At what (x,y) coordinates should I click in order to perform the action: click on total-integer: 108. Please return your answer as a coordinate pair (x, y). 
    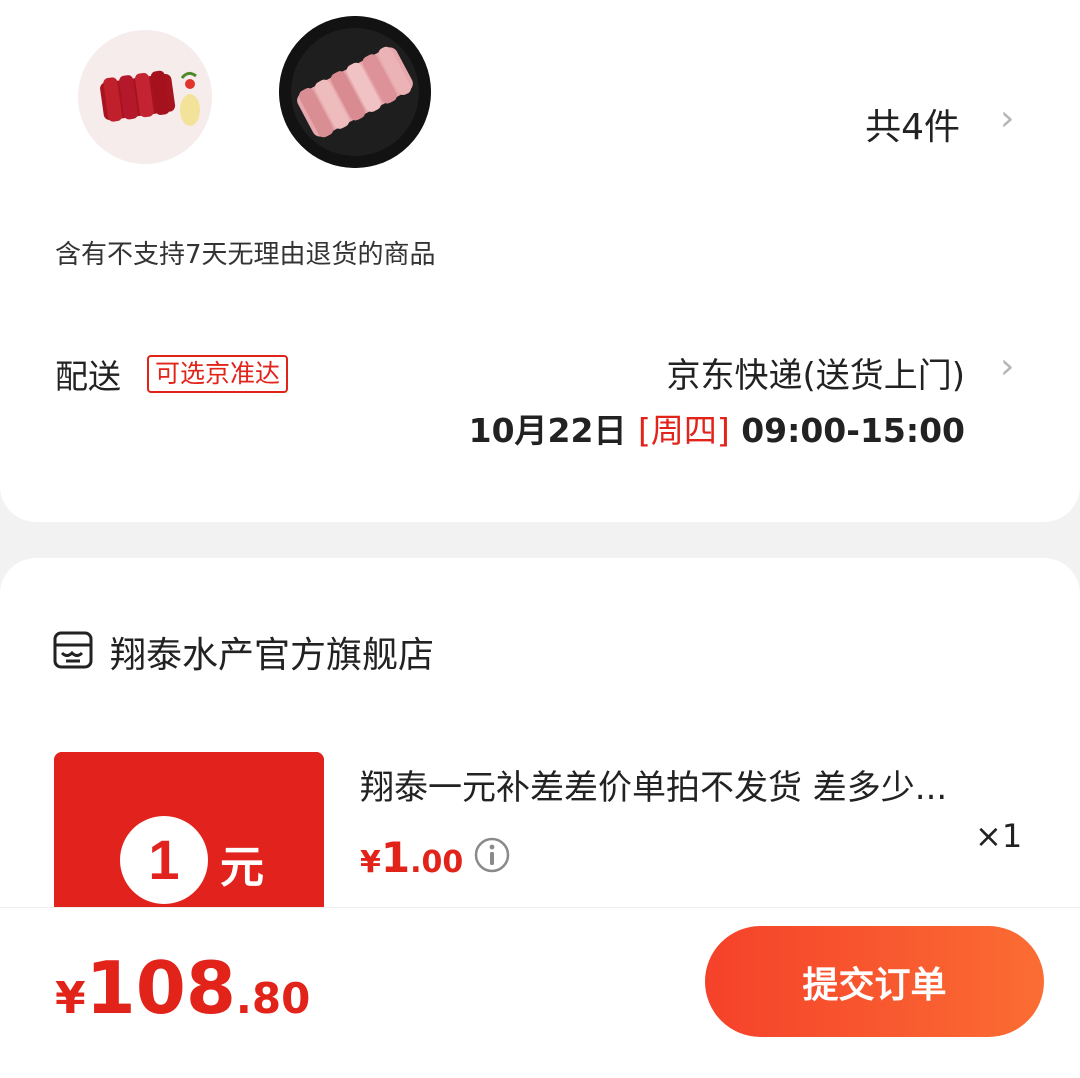
    Looking at the image, I should click on (160, 988).